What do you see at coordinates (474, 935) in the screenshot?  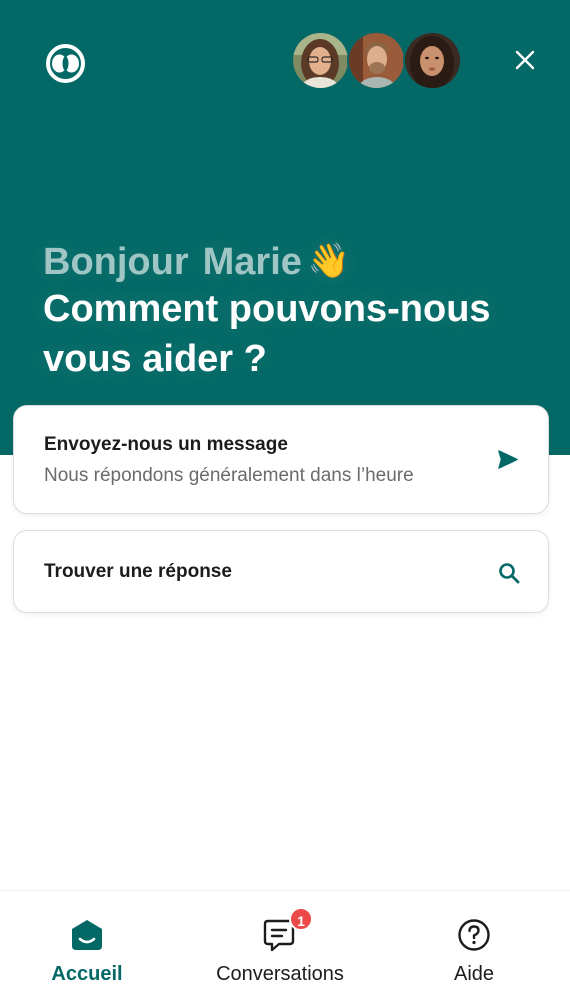 I see `help-icon` at bounding box center [474, 935].